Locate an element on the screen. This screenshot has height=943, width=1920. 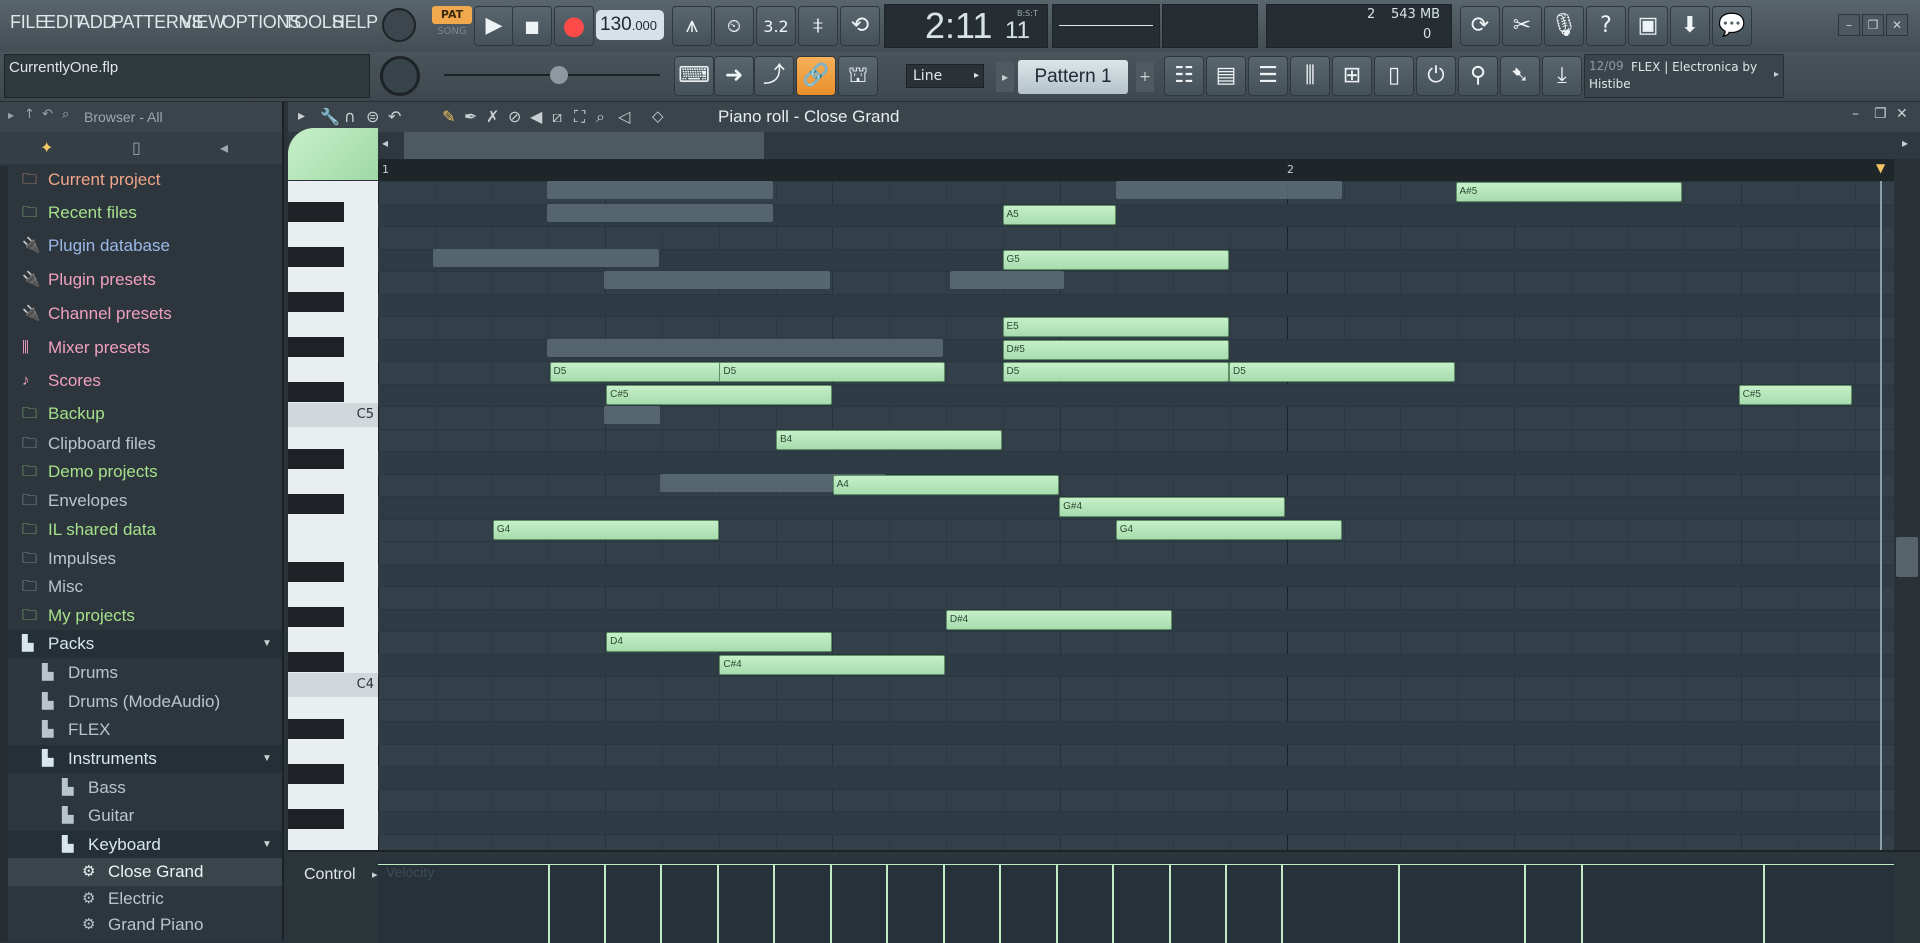
plugin-database-button: ⏻ is located at coordinates (1436, 76).